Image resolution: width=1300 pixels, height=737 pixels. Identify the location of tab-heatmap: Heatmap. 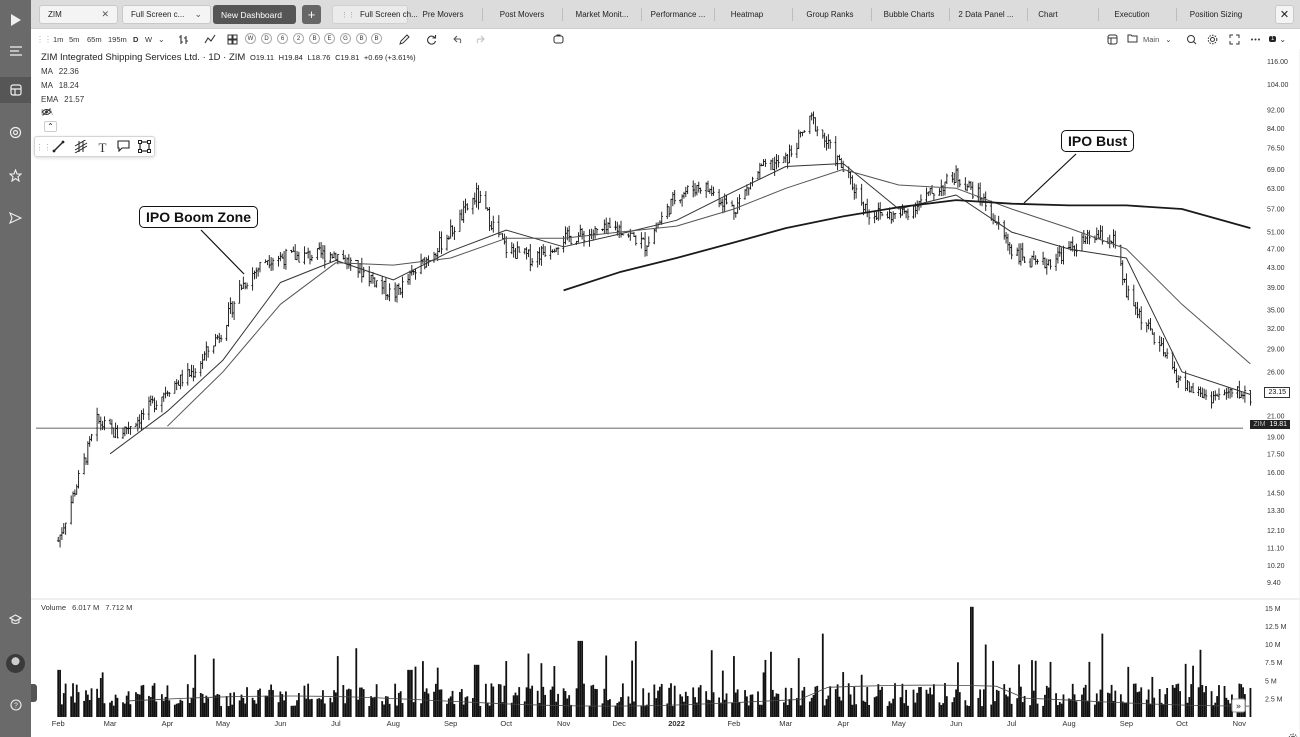
(747, 14).